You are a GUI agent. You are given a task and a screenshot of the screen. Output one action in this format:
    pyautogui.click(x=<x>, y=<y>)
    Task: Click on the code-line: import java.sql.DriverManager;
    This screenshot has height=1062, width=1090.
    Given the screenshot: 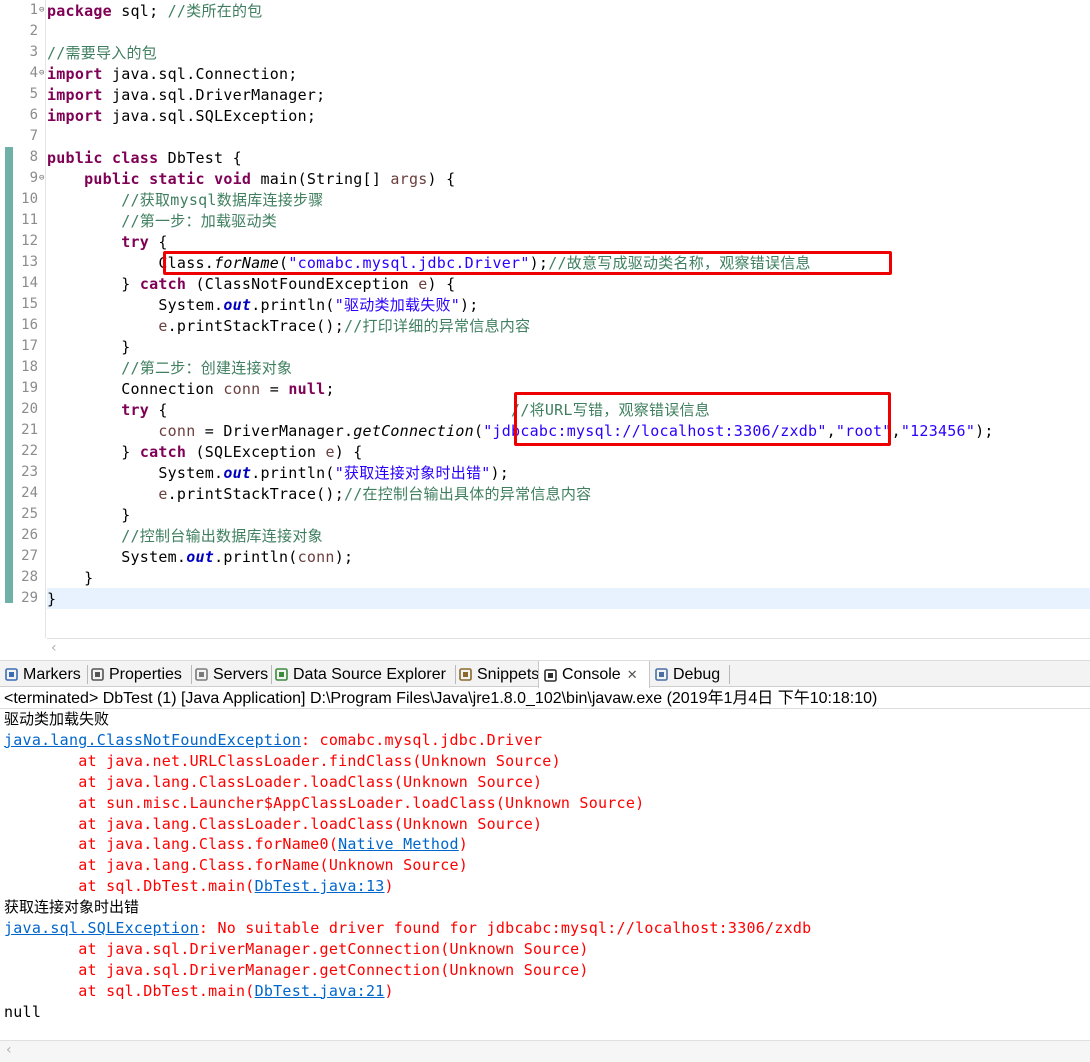 What is the action you would take?
    pyautogui.click(x=186, y=95)
    